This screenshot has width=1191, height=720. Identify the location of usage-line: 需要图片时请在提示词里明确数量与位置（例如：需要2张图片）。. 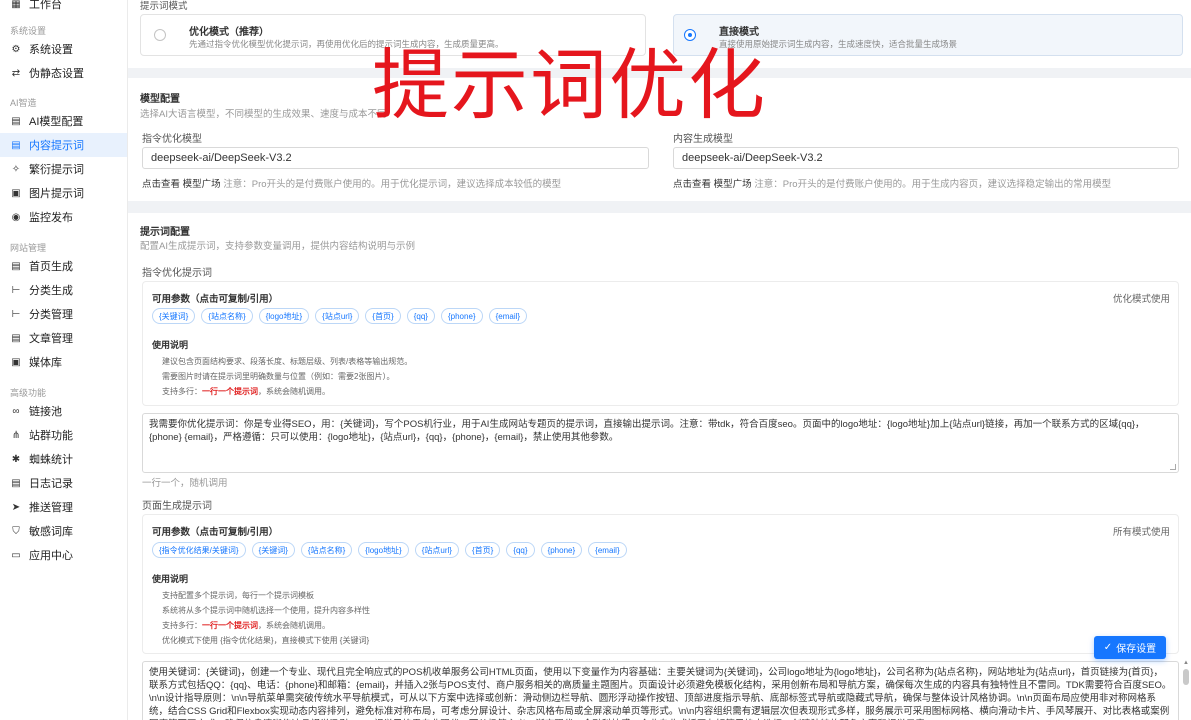
(278, 376).